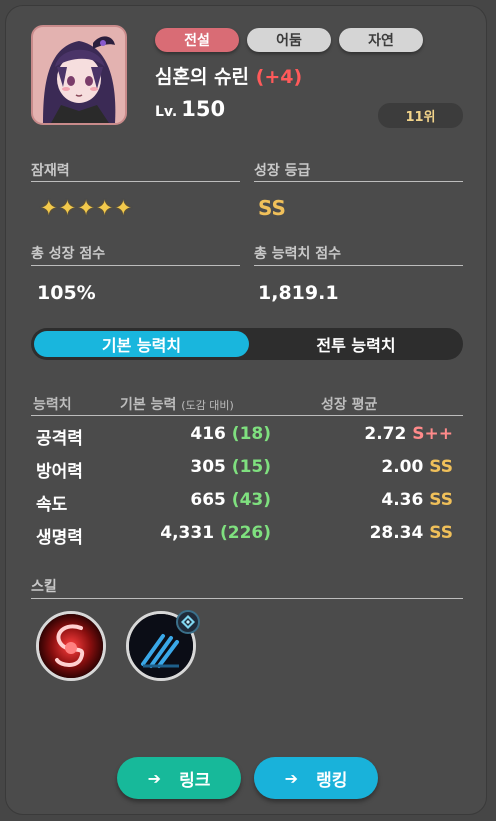  Describe the element at coordinates (135, 181) in the screenshot. I see `potential-divider` at that location.